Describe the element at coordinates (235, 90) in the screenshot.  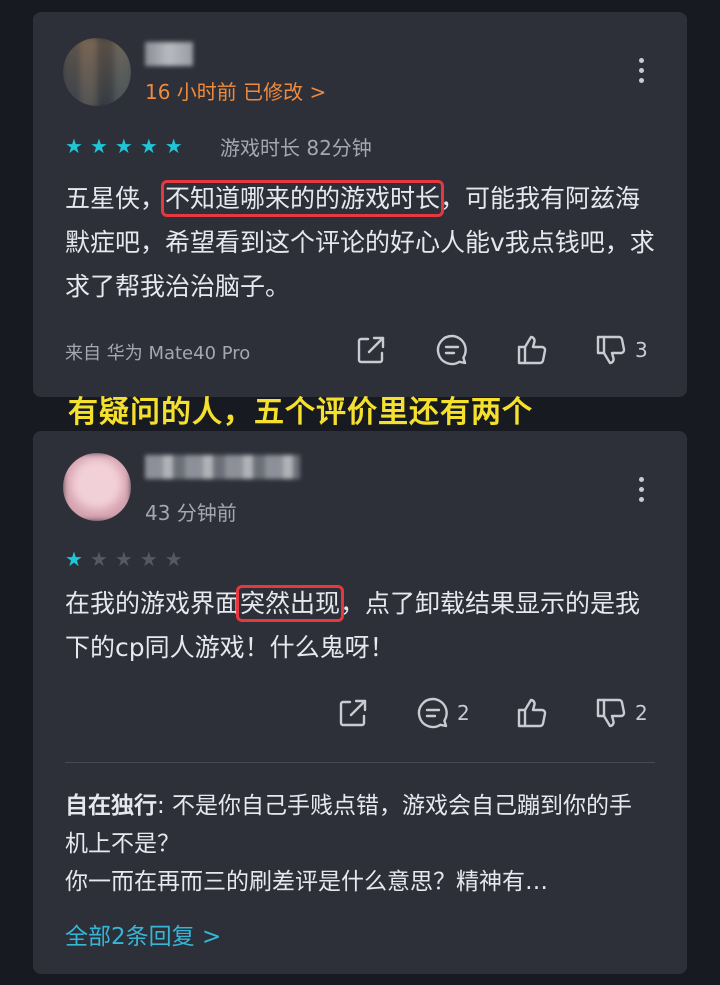
I see `review-time: 16 小时前 已修改 >` at that location.